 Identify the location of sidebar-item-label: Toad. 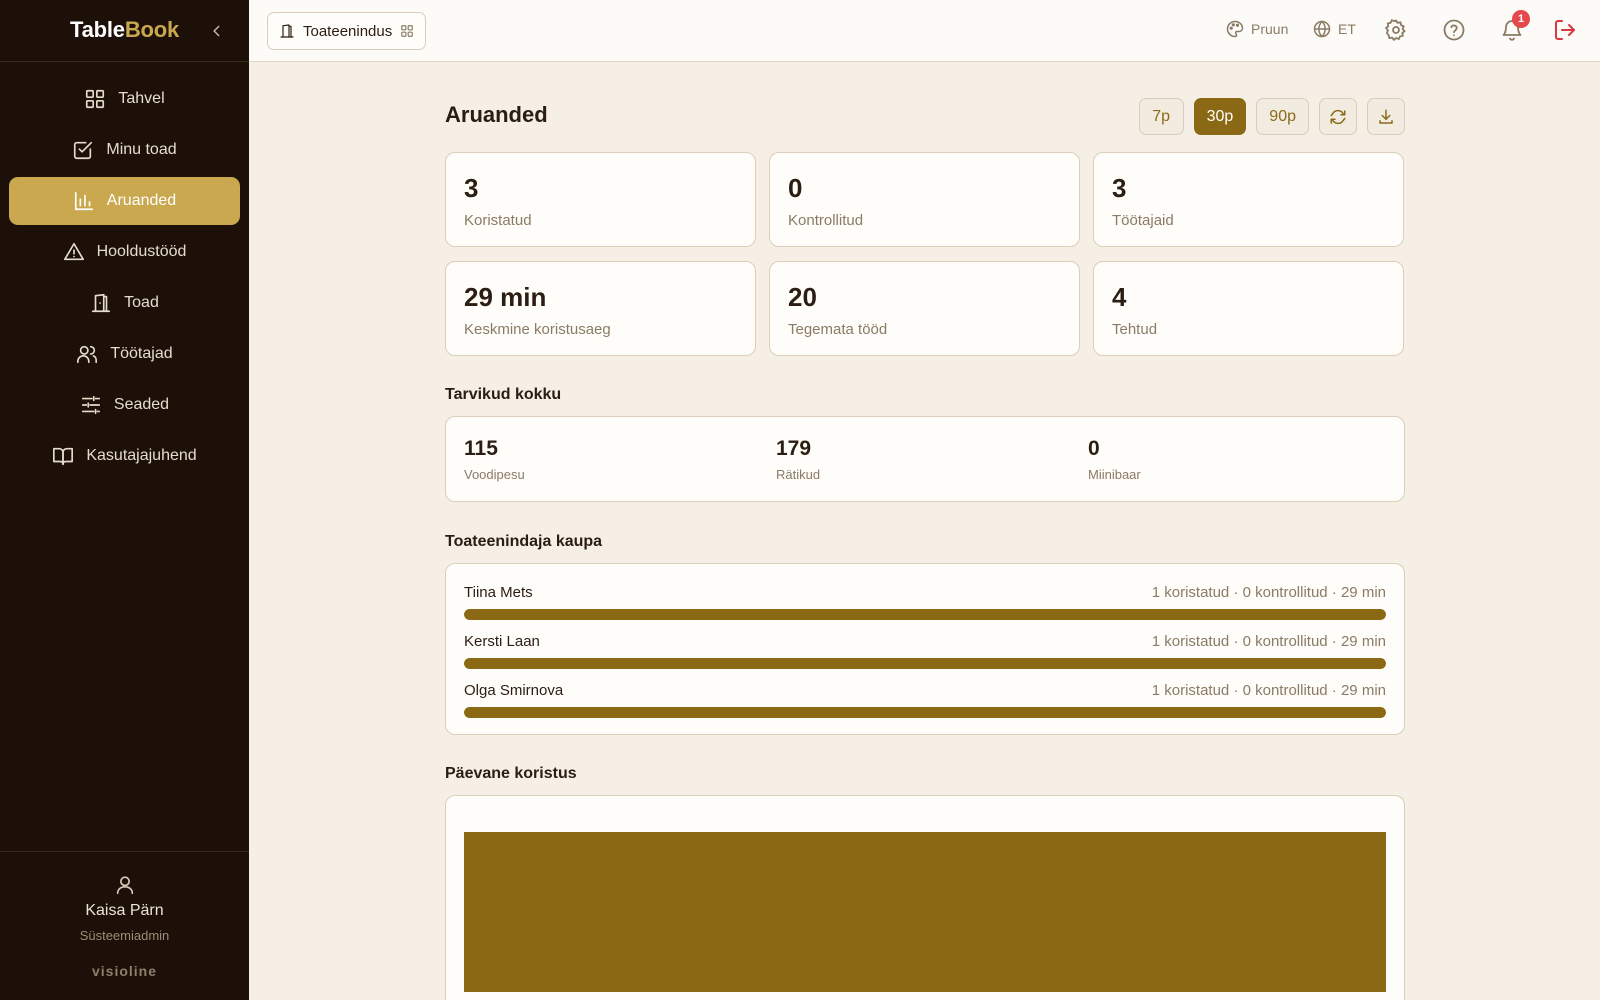
(141, 302).